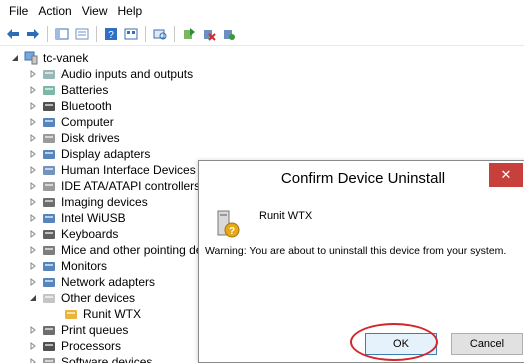 Image resolution: width=524 pixels, height=363 pixels. I want to click on tree-item-label: Imaging devices, so click(104, 202).